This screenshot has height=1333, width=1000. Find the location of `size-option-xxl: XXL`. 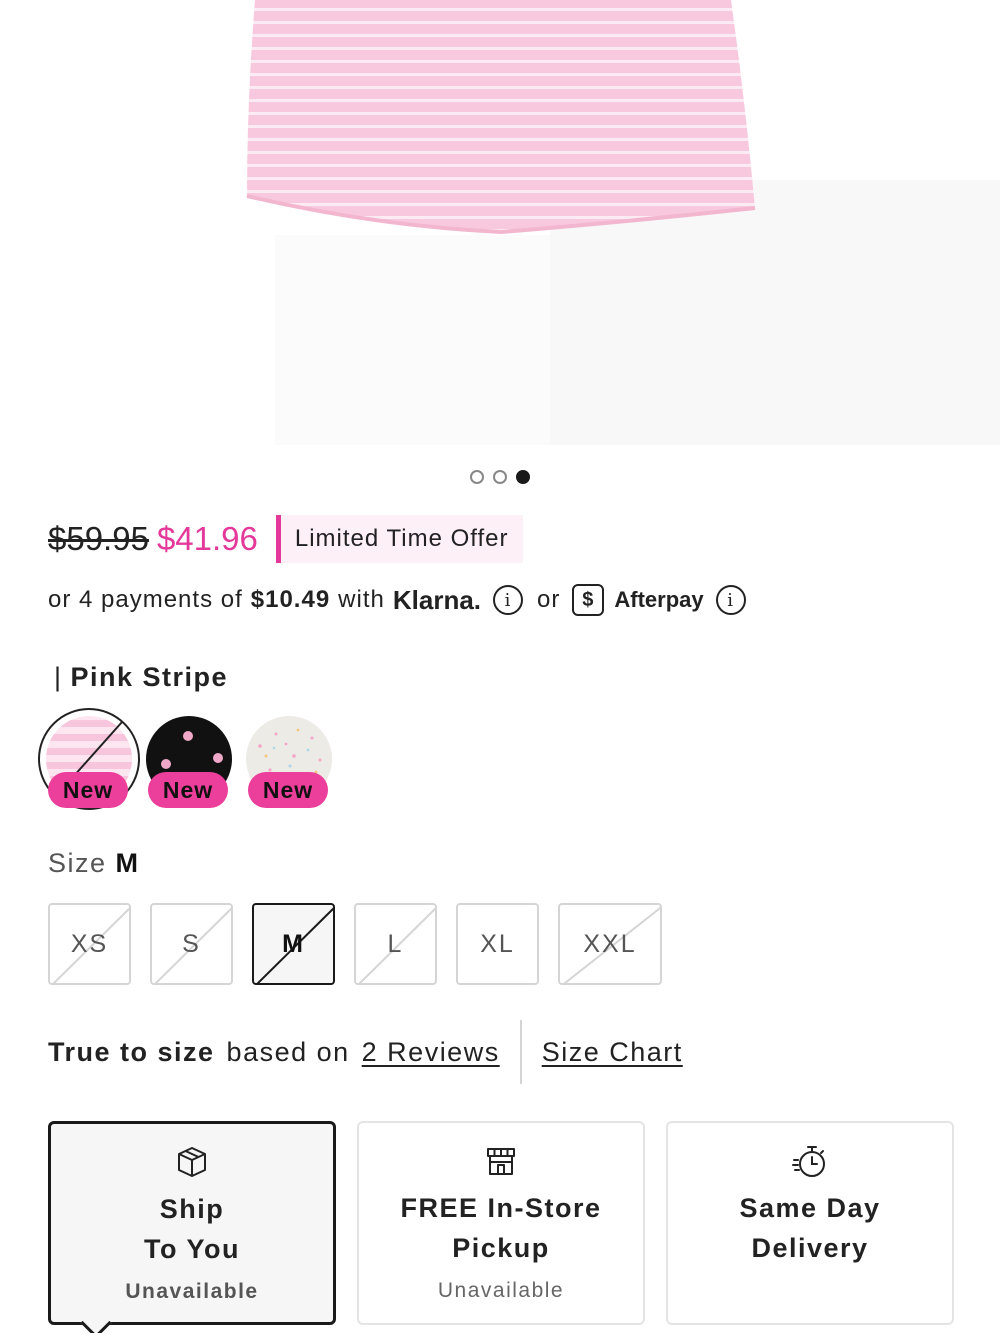

size-option-xxl: XXL is located at coordinates (610, 944).